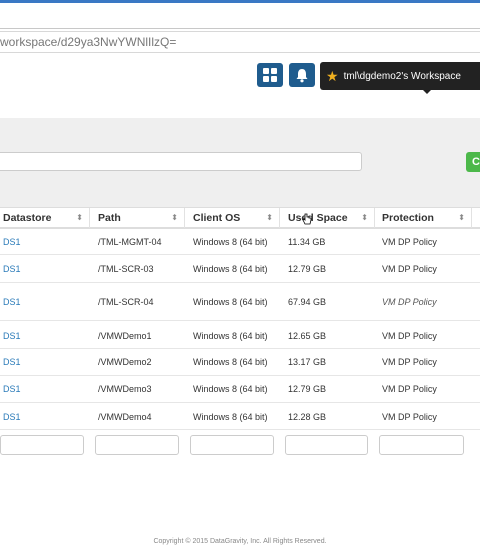 The height and width of the screenshot is (554, 480). What do you see at coordinates (307, 302) in the screenshot?
I see `used-space-cell: 67.94 GB` at bounding box center [307, 302].